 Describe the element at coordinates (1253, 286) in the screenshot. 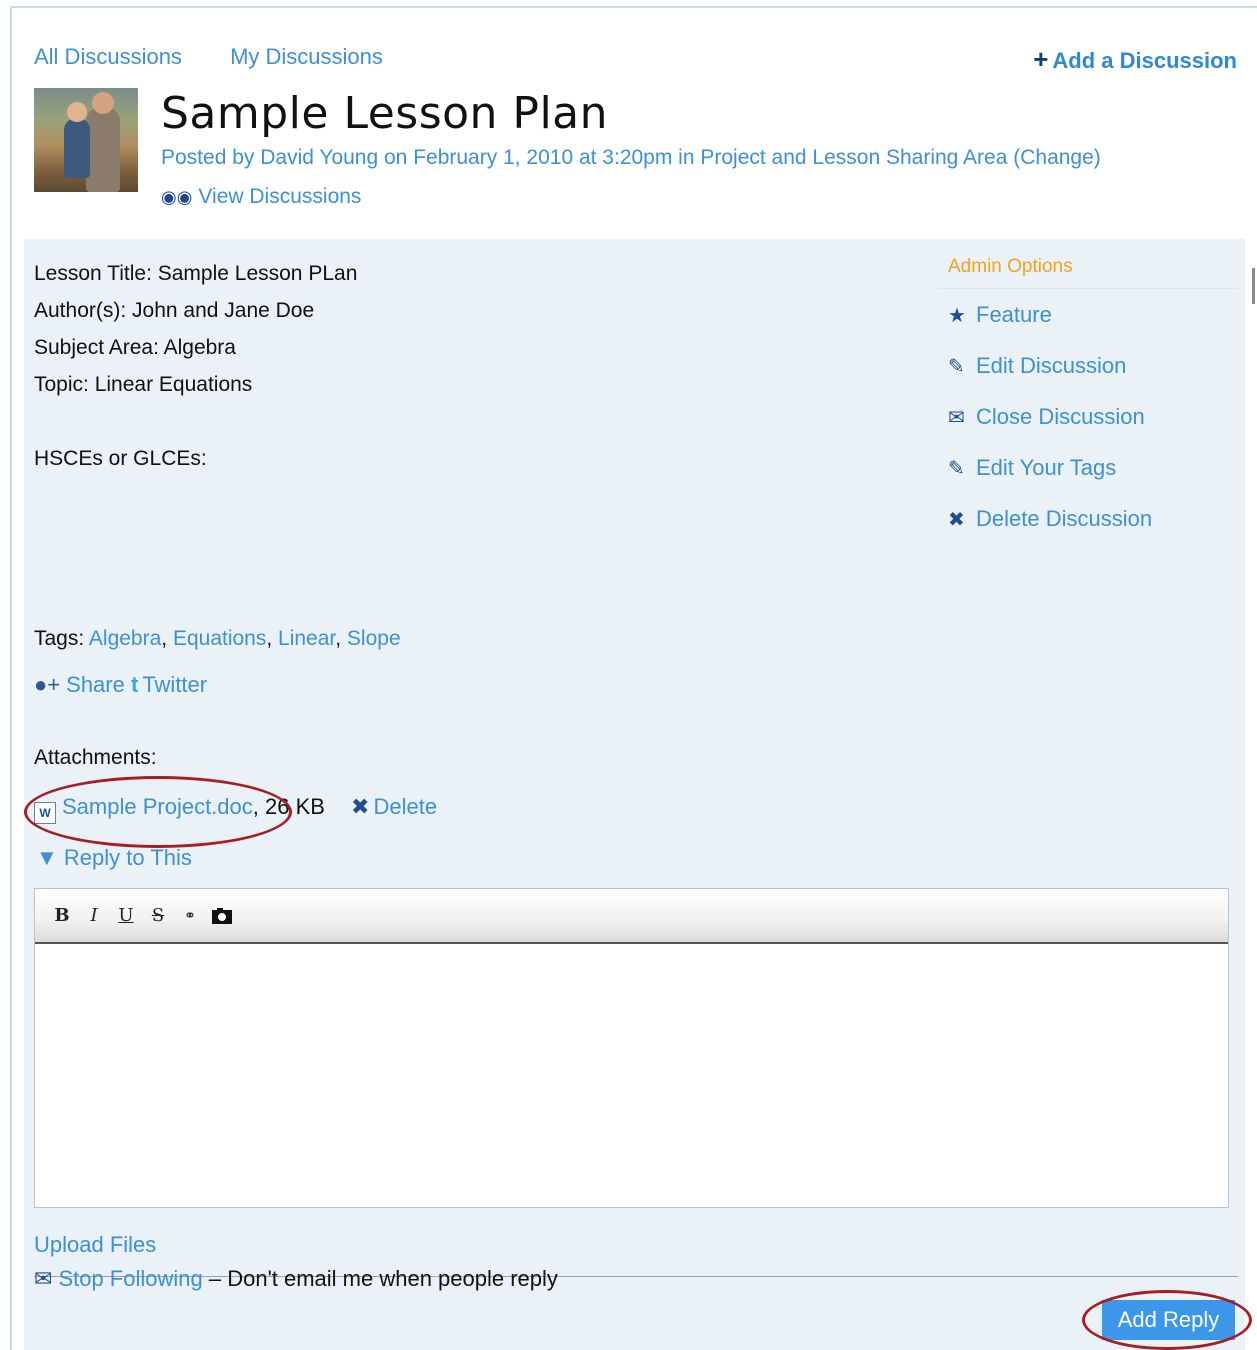

I see `scroll-edge` at that location.